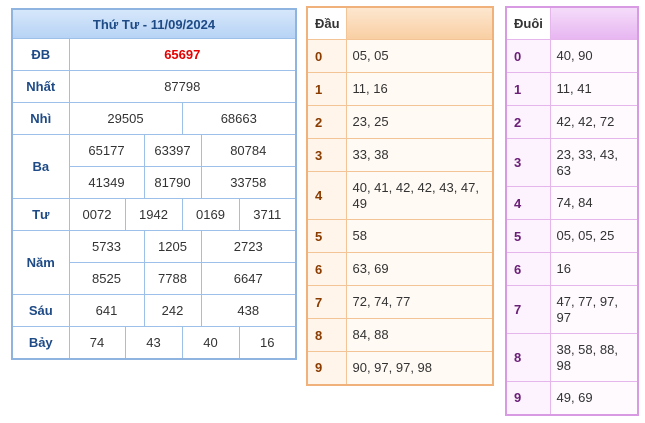 Image resolution: width=645 pixels, height=423 pixels. Describe the element at coordinates (40, 166) in the screenshot. I see `prize-label-ba: Ba` at that location.